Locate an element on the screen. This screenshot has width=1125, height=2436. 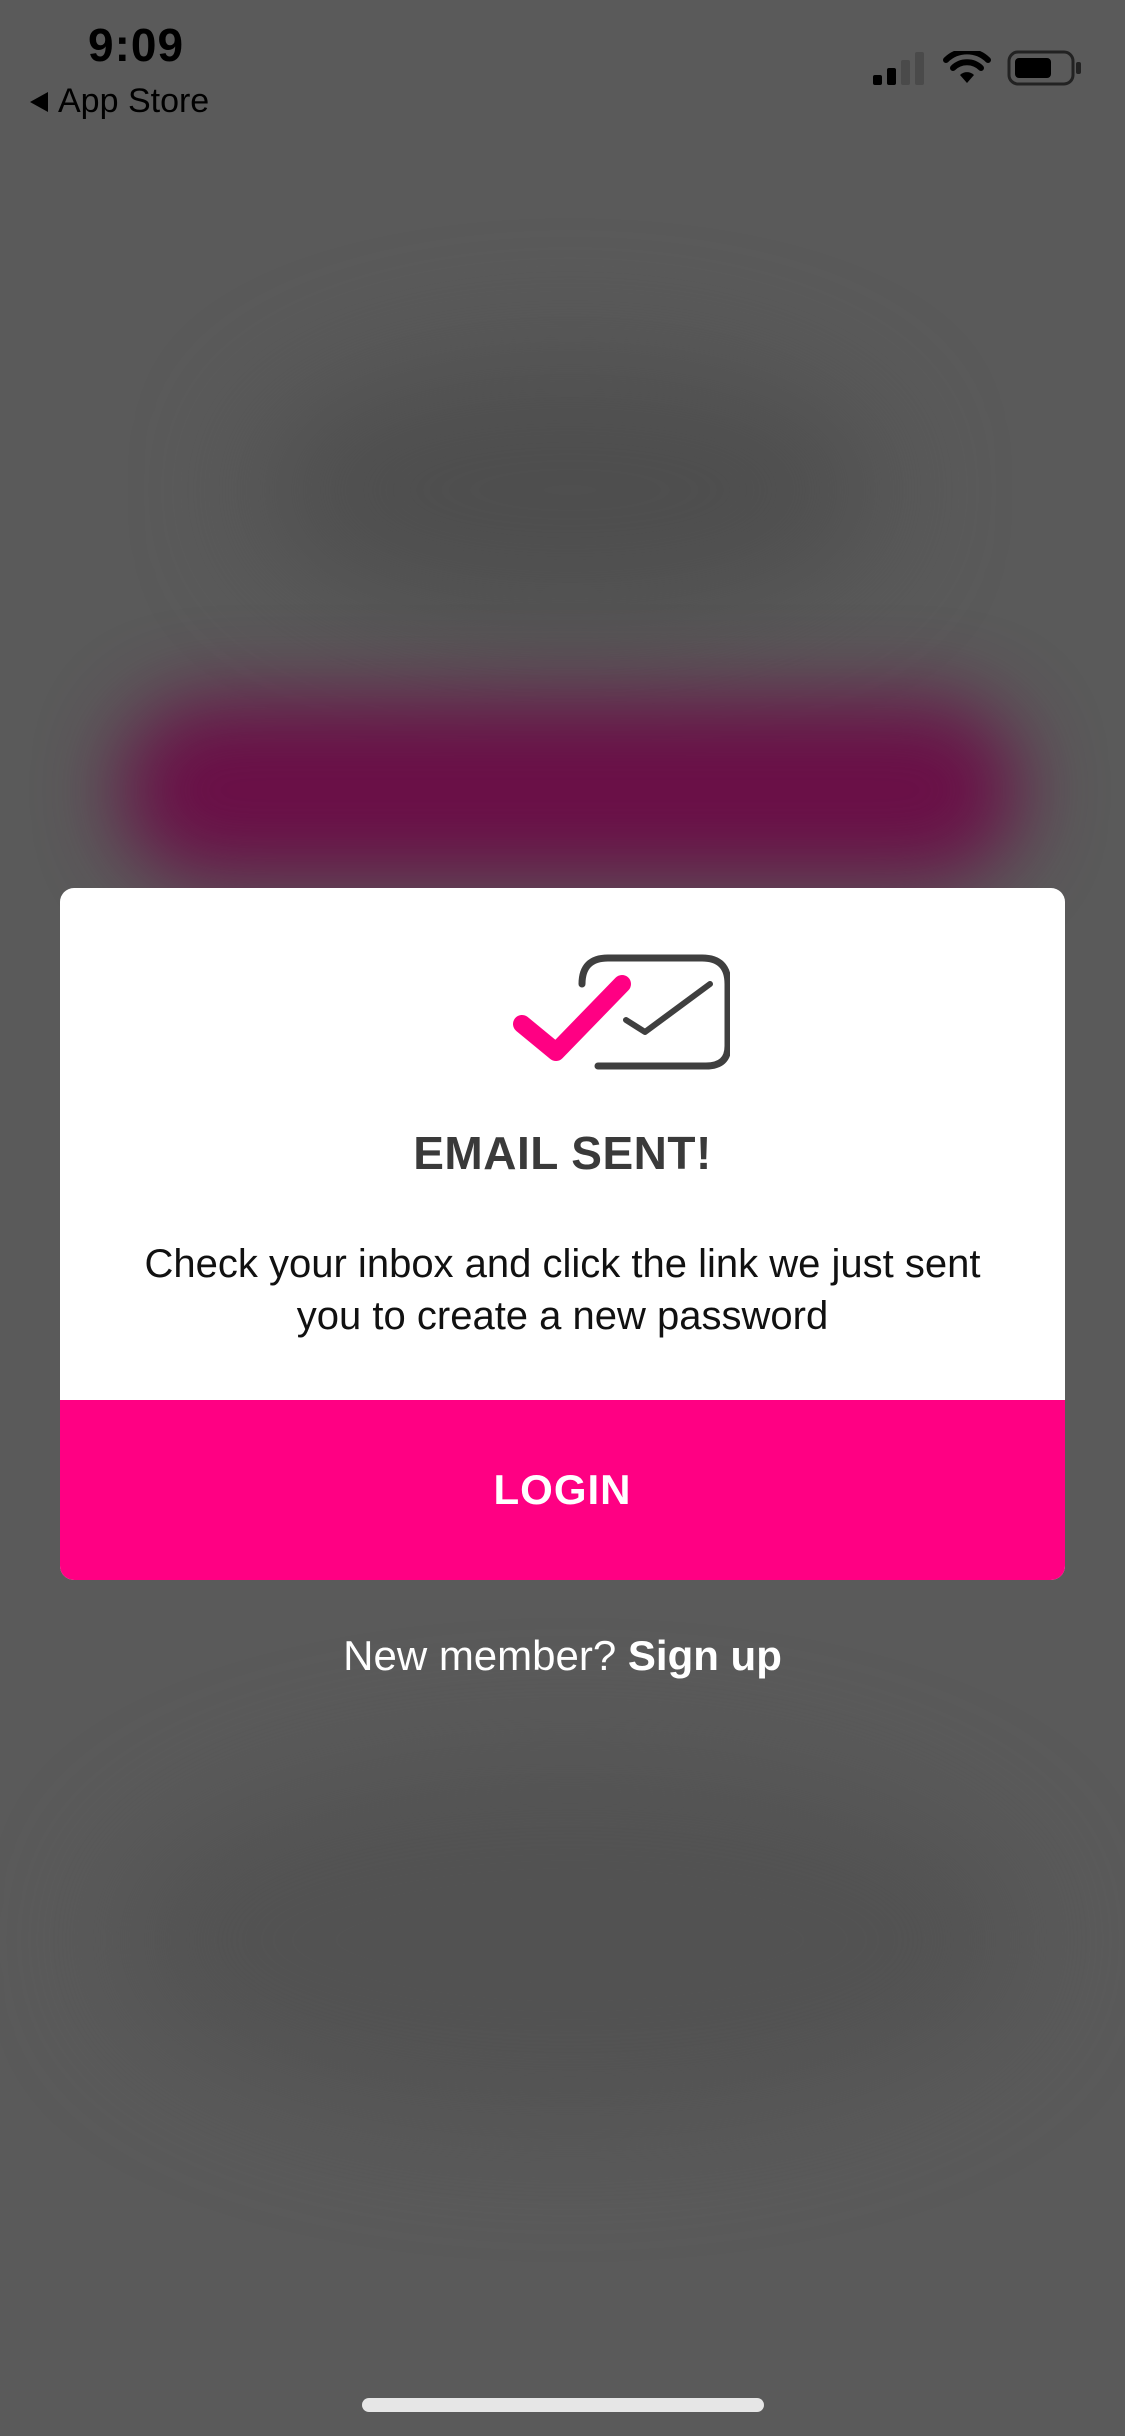
dialog-title: EMAIL SENT! is located at coordinates (562, 1153).